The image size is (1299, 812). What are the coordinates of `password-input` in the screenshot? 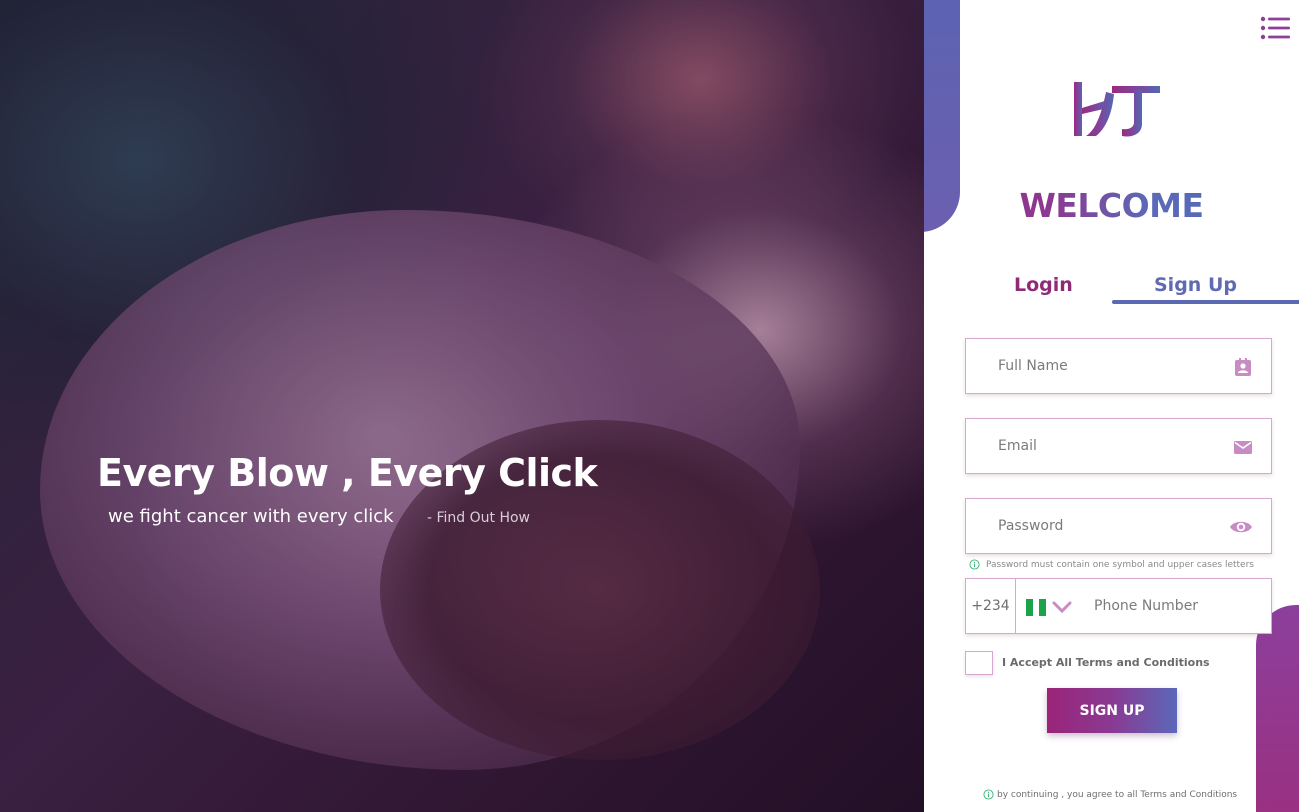 It's located at (1108, 526).